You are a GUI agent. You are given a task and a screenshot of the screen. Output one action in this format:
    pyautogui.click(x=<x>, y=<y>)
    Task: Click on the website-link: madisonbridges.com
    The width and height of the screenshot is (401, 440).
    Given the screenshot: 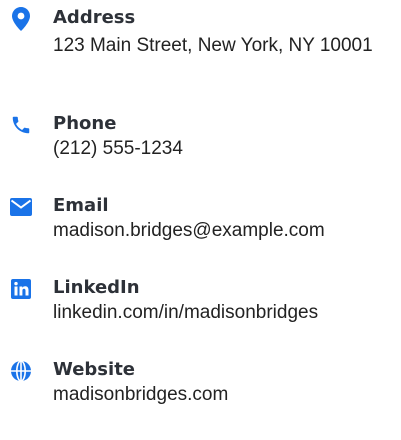 What is the action you would take?
    pyautogui.click(x=140, y=394)
    